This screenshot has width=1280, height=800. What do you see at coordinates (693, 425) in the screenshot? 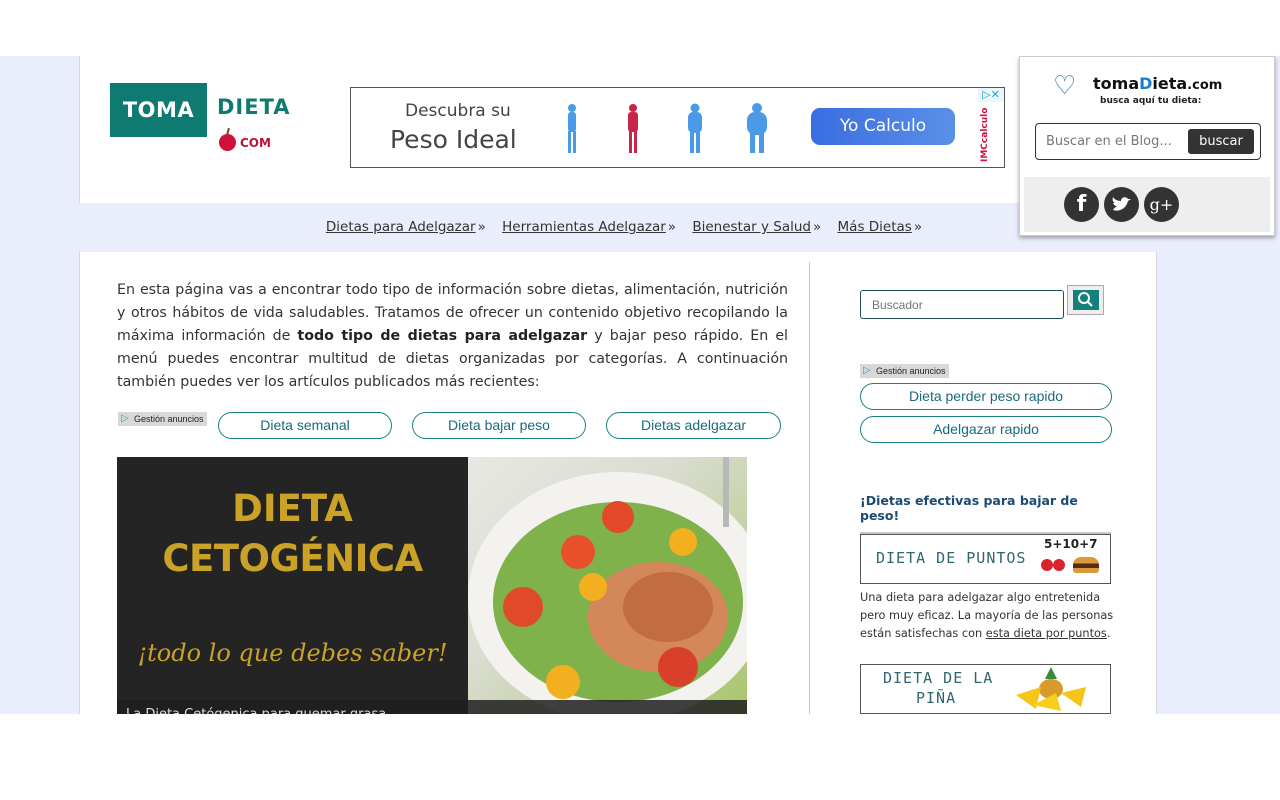
I see `ad-link-dietas-adelgazar: Dietas adelgazar` at bounding box center [693, 425].